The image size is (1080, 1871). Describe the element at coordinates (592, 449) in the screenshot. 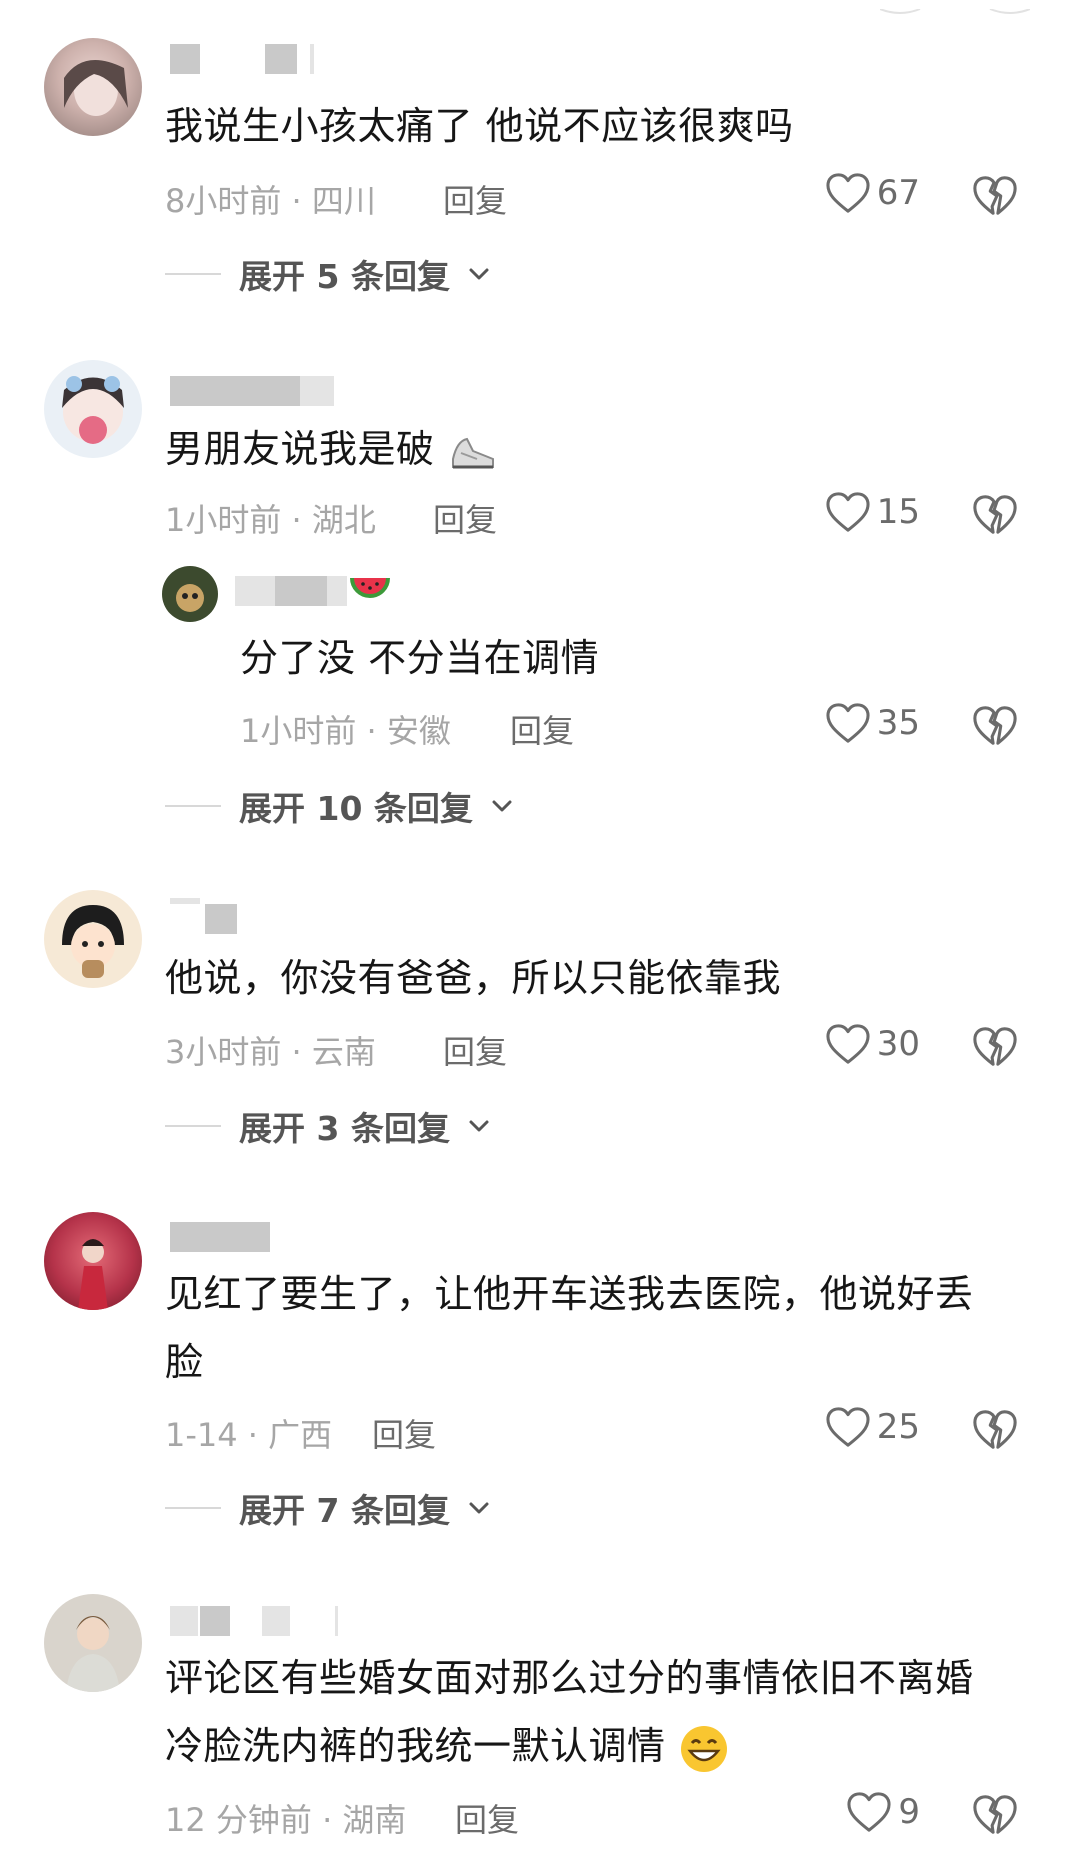

I see `comment-text: 男朋友说我是破` at that location.